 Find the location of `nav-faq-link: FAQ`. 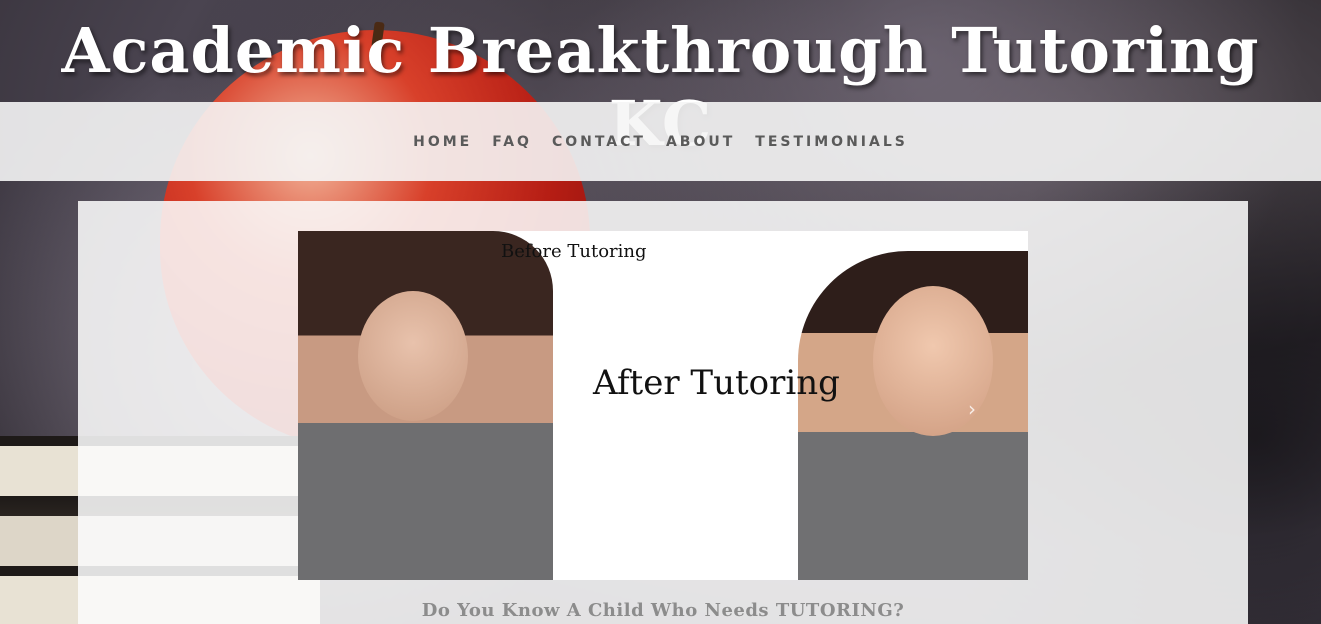

nav-faq-link: FAQ is located at coordinates (512, 142).